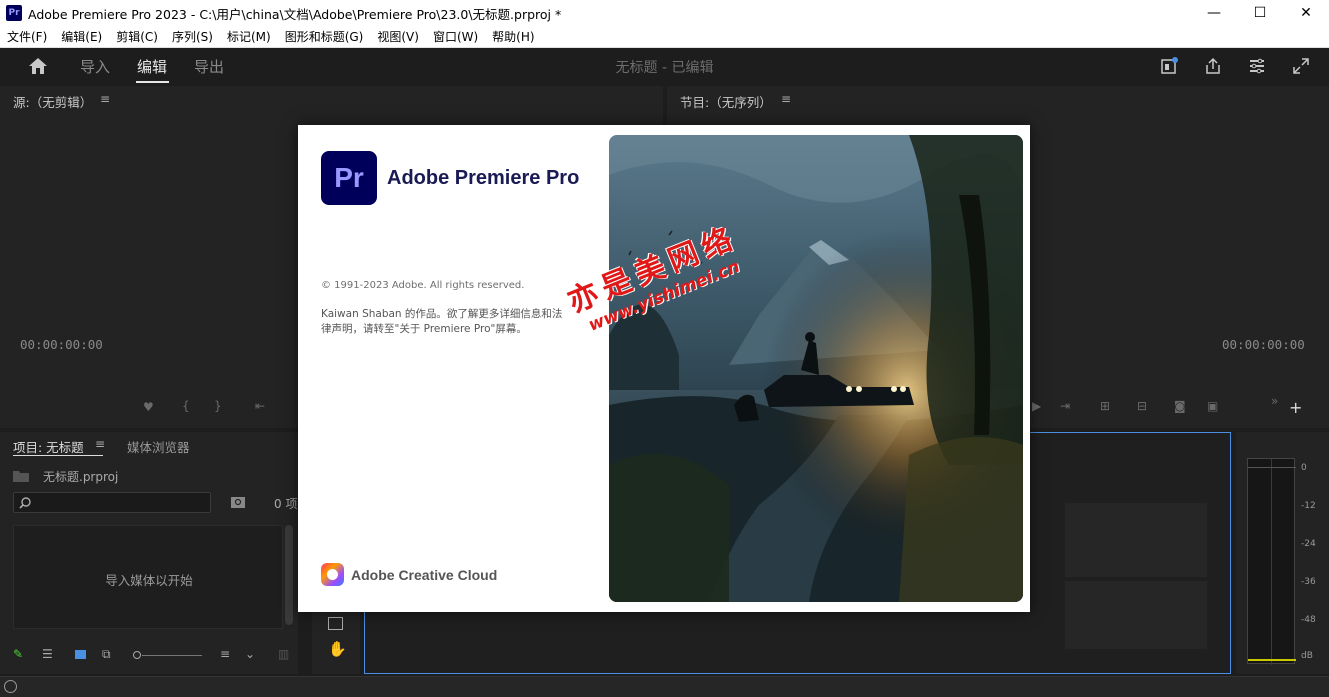 The height and width of the screenshot is (697, 1329). What do you see at coordinates (1065, 406) in the screenshot?
I see `go-to-out-icon: ⇥` at bounding box center [1065, 406].